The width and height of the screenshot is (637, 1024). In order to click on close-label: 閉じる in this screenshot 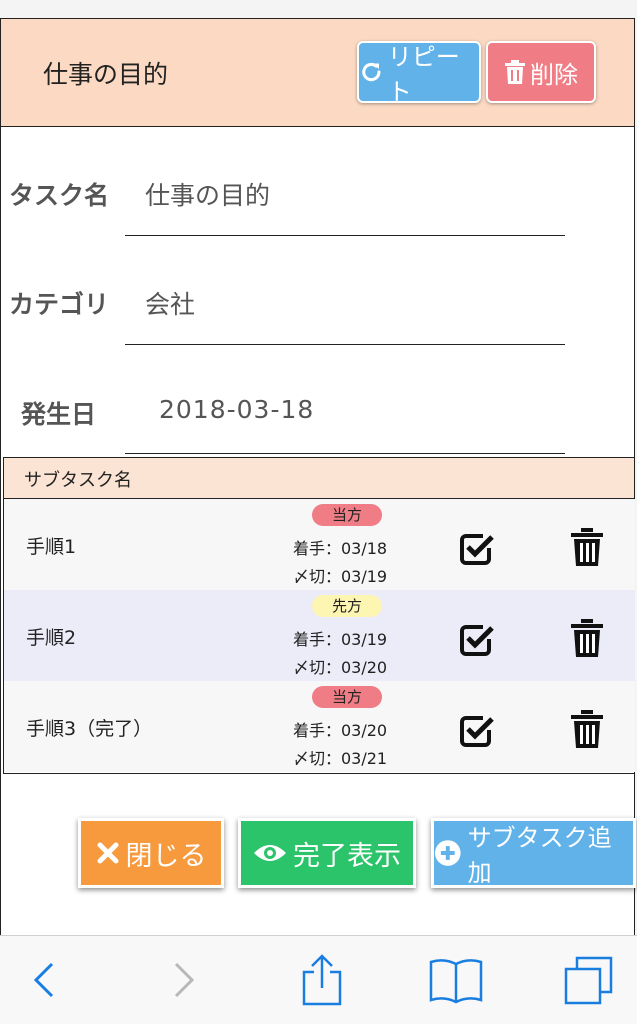, I will do `click(166, 856)`.